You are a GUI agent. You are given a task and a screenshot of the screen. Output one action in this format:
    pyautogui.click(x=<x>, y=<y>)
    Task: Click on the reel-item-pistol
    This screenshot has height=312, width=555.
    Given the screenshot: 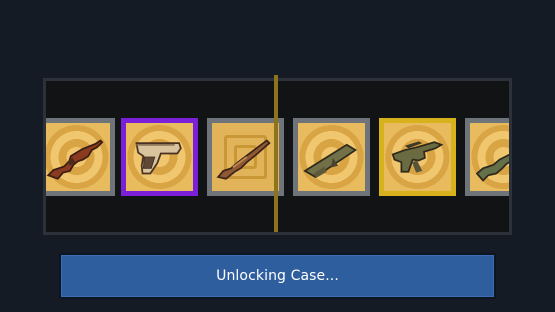 What is the action you would take?
    pyautogui.click(x=159, y=157)
    